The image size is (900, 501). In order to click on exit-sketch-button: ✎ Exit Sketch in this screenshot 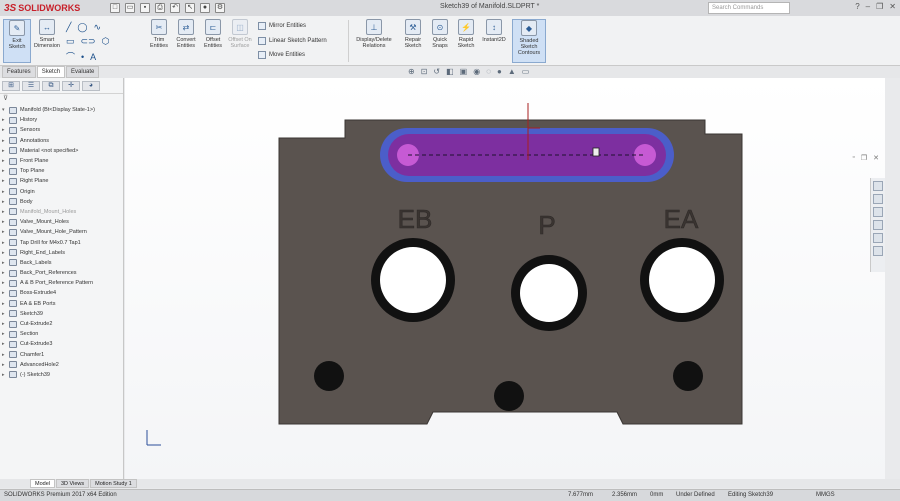, I will do `click(17, 41)`.